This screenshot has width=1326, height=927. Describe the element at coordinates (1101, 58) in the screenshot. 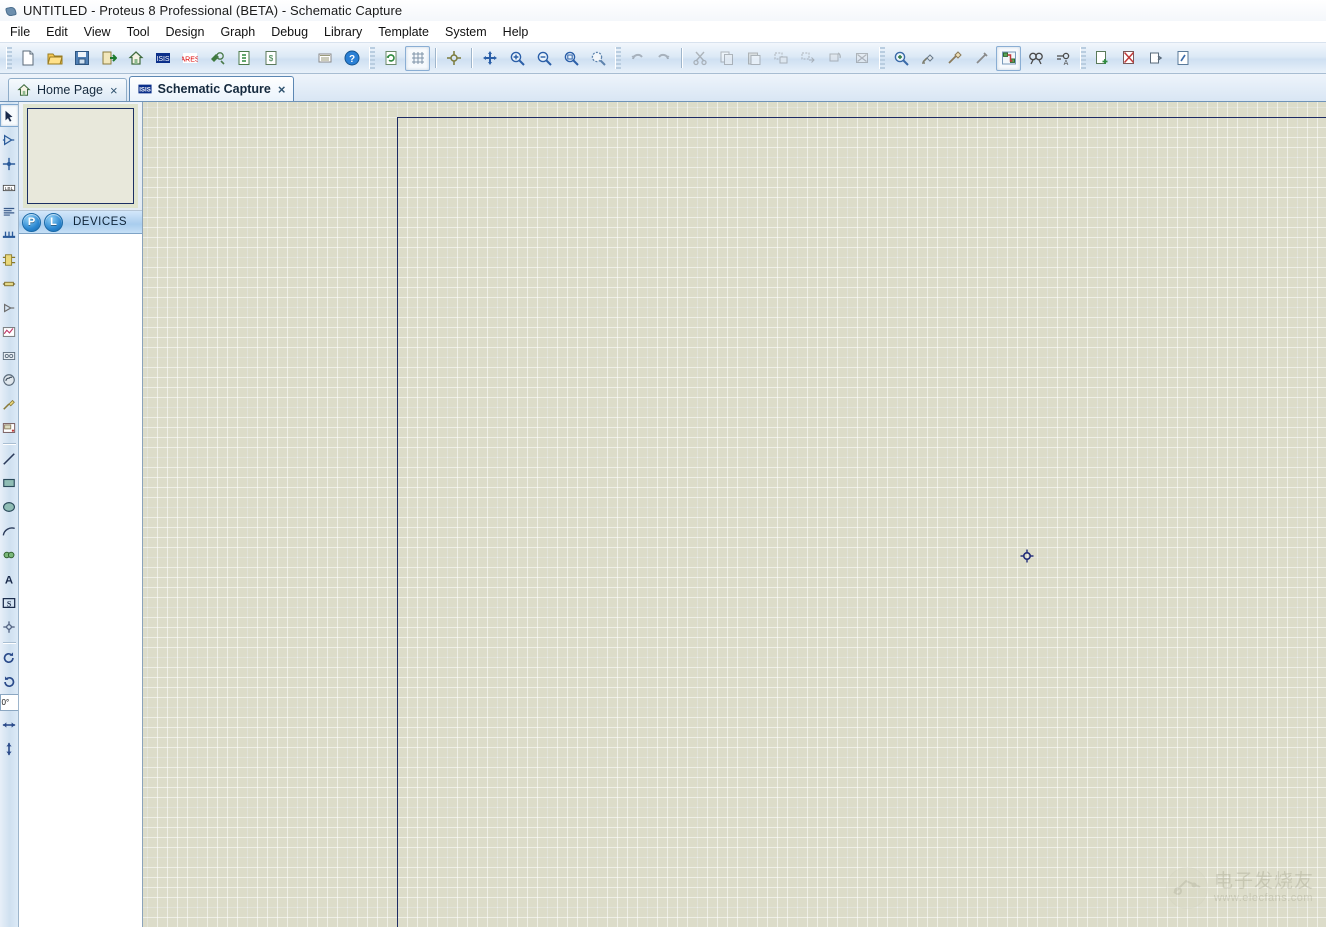

I see `new-sheet-icon` at that location.